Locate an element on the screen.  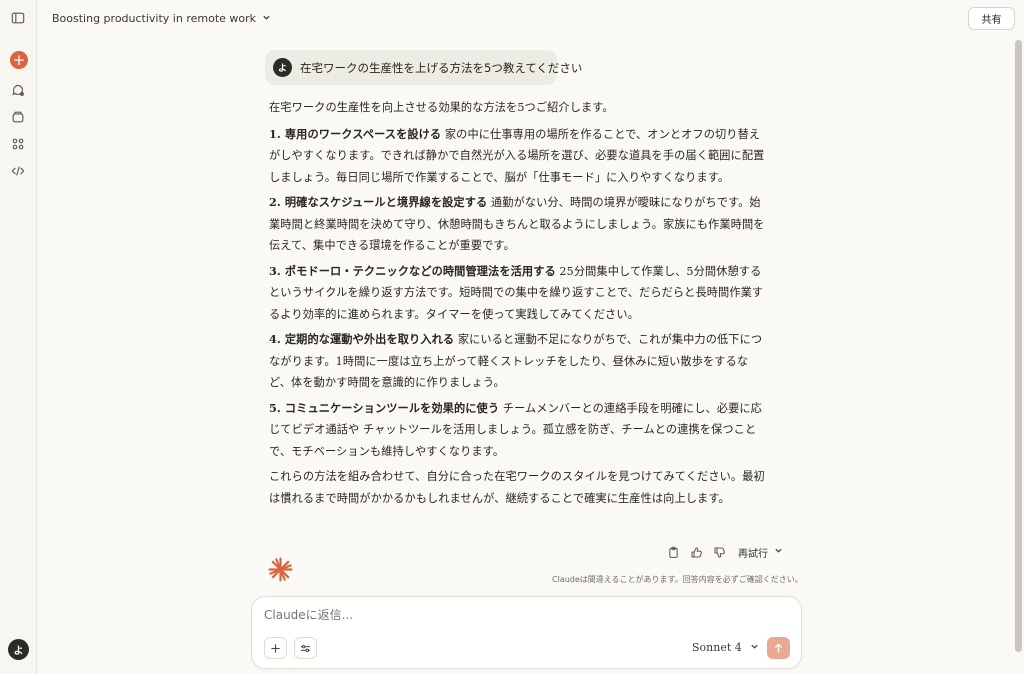
code-icon is located at coordinates (18, 171).